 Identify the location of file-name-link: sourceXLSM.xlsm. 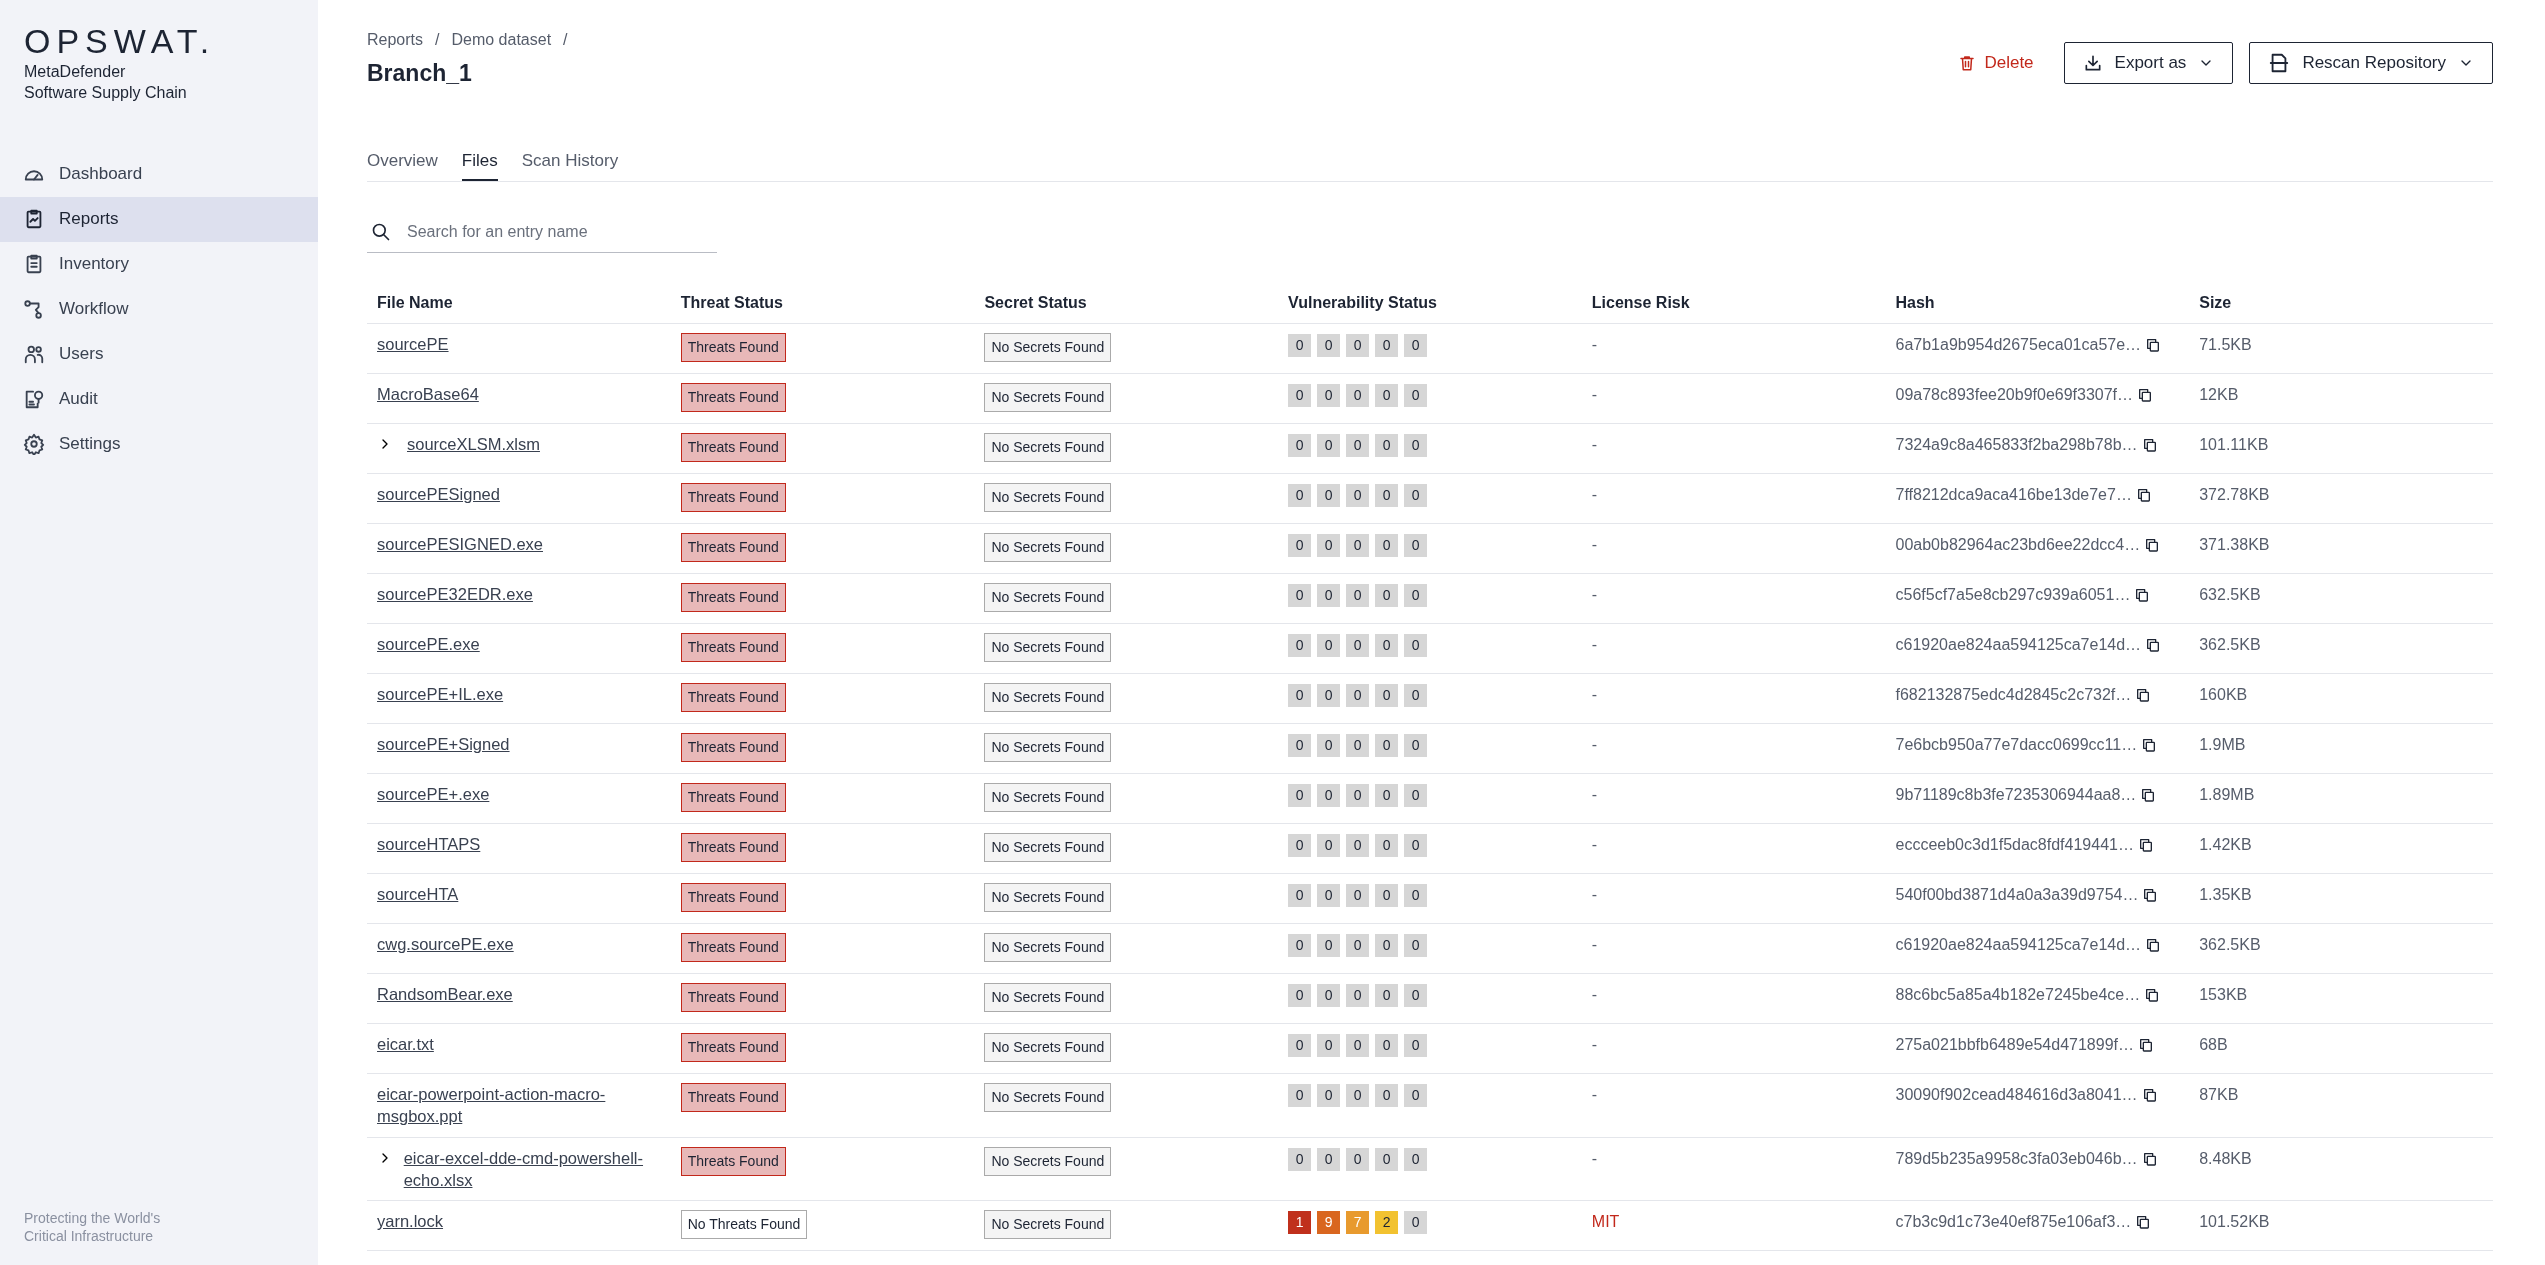
(473, 444).